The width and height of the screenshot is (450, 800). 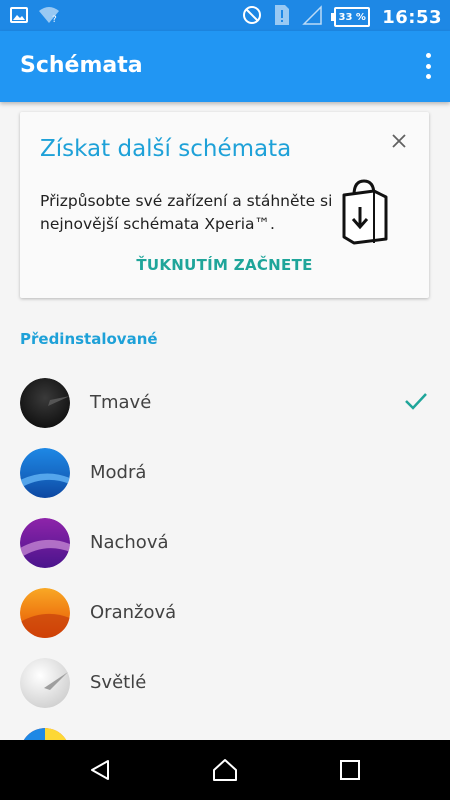 What do you see at coordinates (129, 542) in the screenshot?
I see `theme-label: Nachová` at bounding box center [129, 542].